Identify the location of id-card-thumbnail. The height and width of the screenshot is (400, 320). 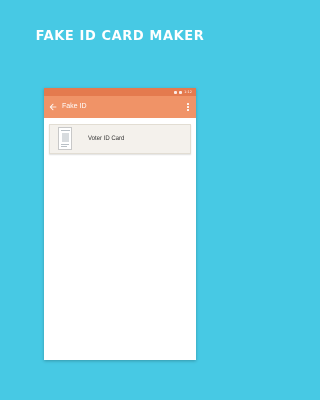
(65, 138).